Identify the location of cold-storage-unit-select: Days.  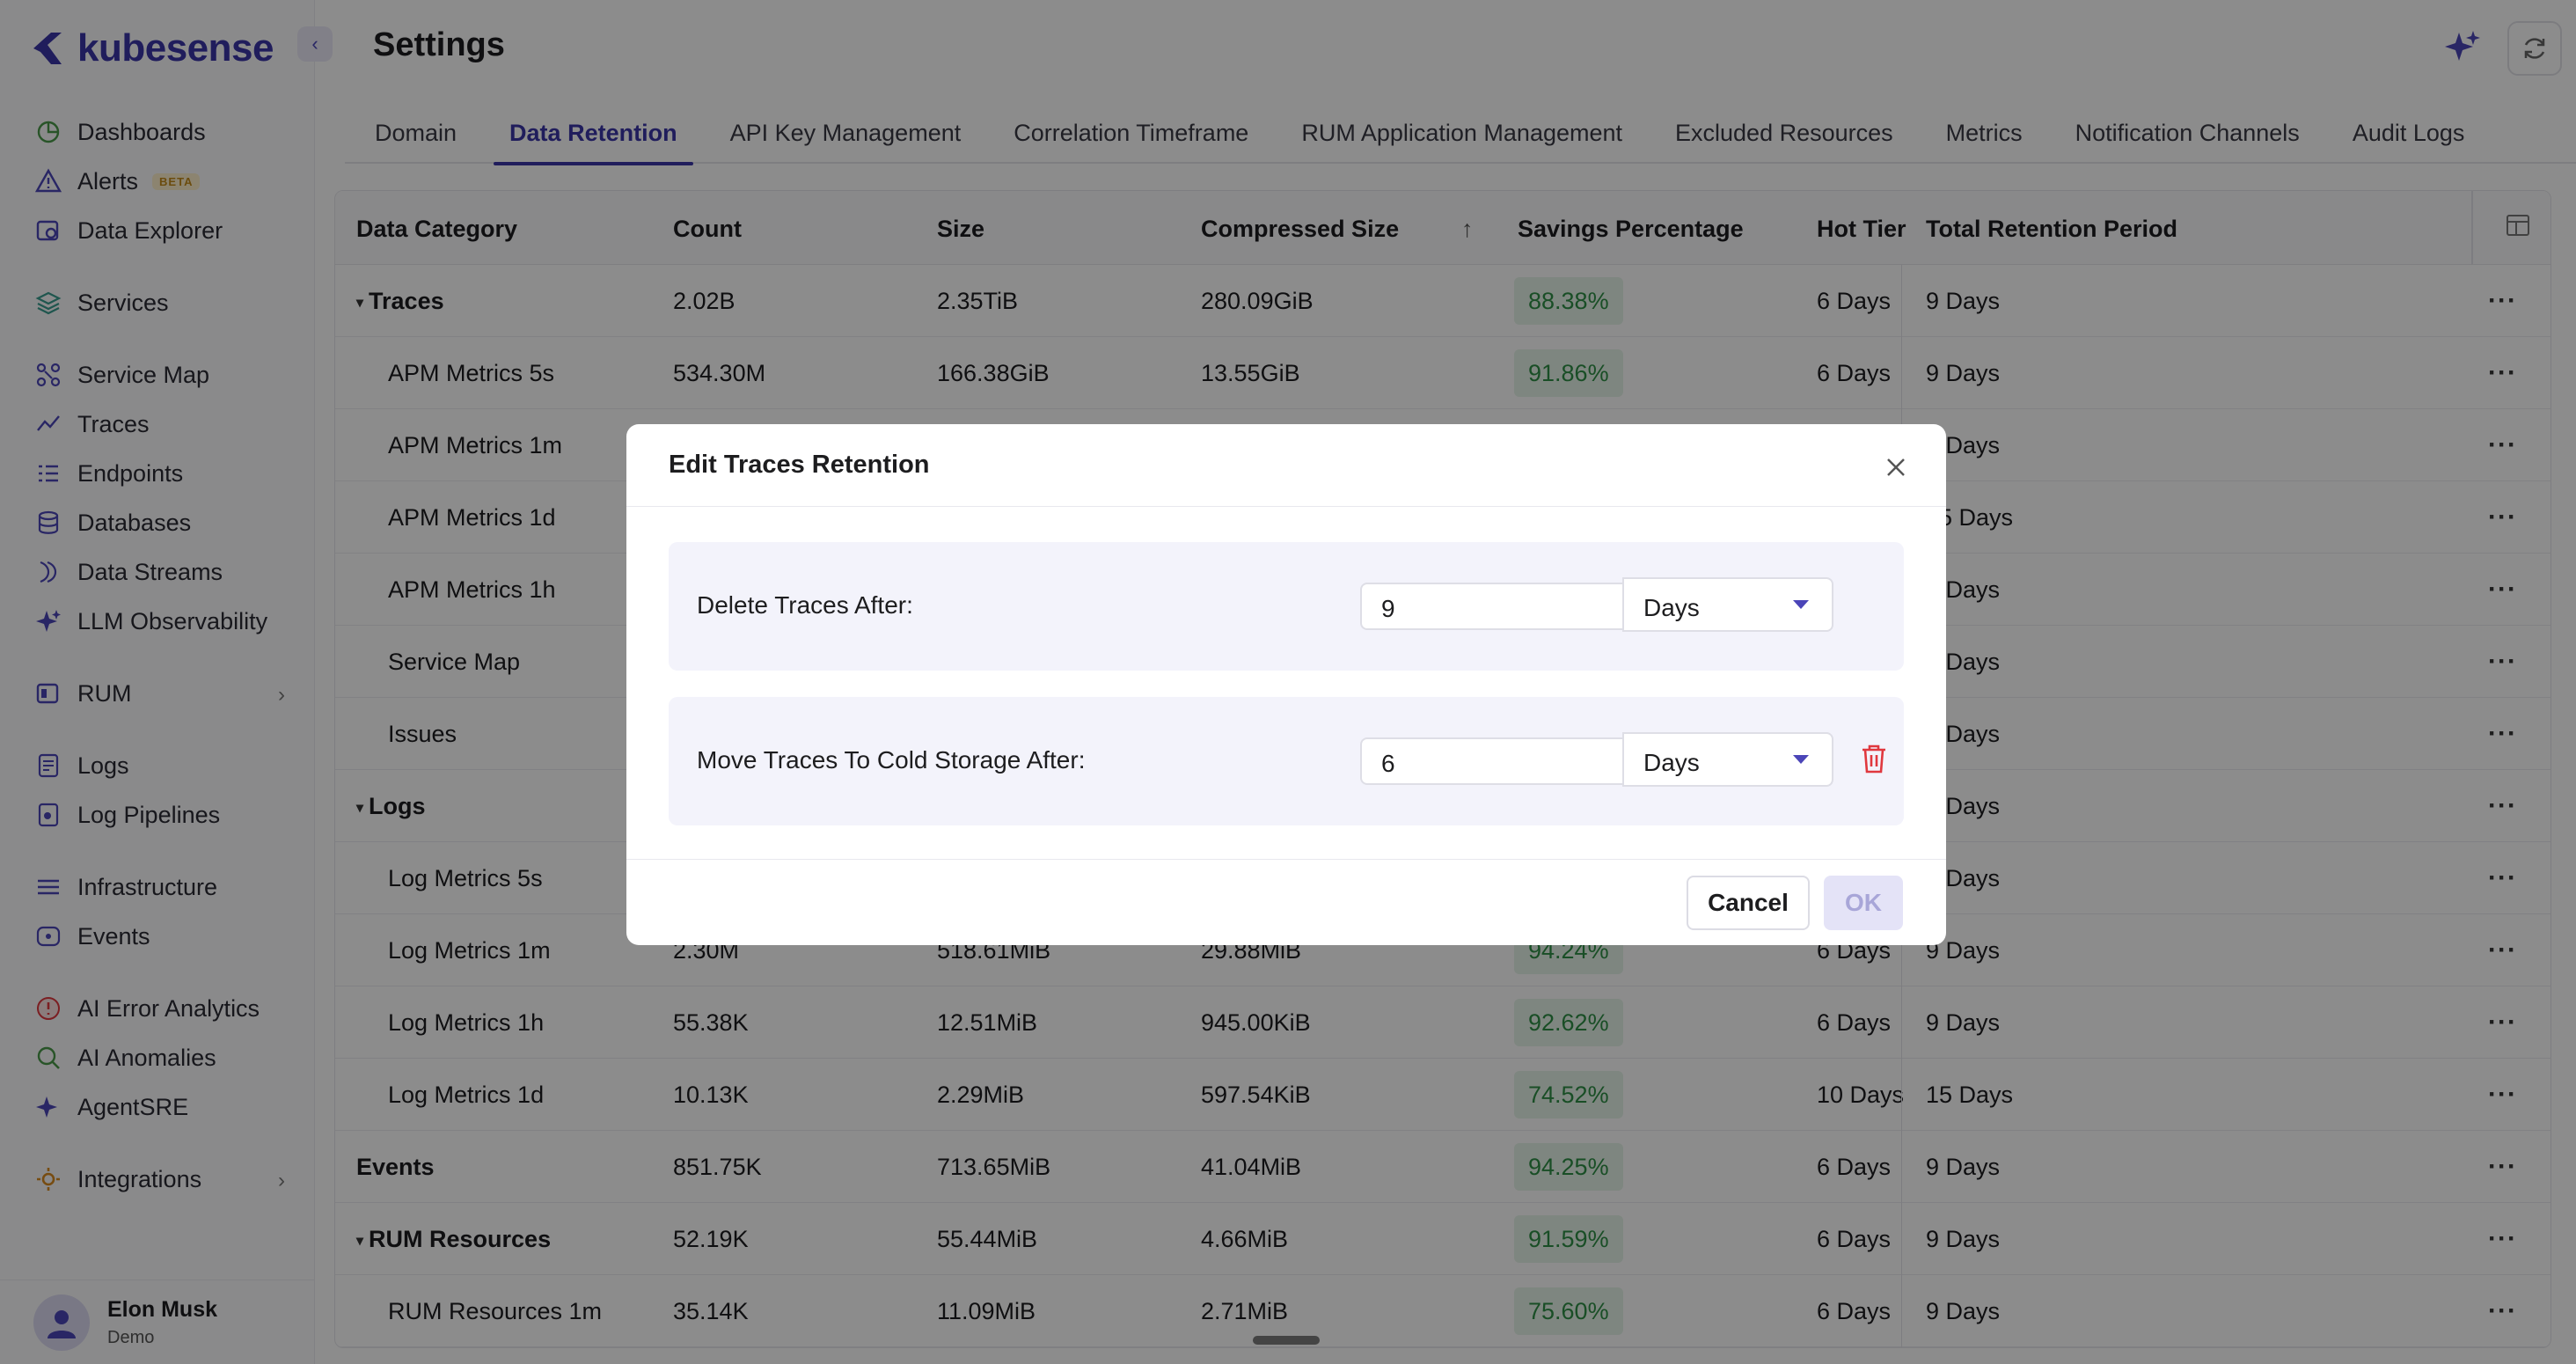
(1727, 759).